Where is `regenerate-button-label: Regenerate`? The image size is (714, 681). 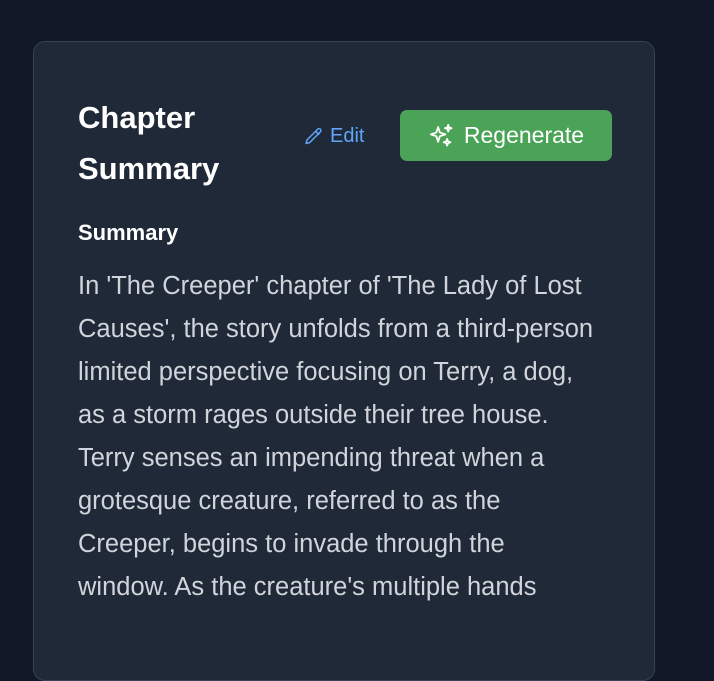 regenerate-button-label: Regenerate is located at coordinates (524, 135).